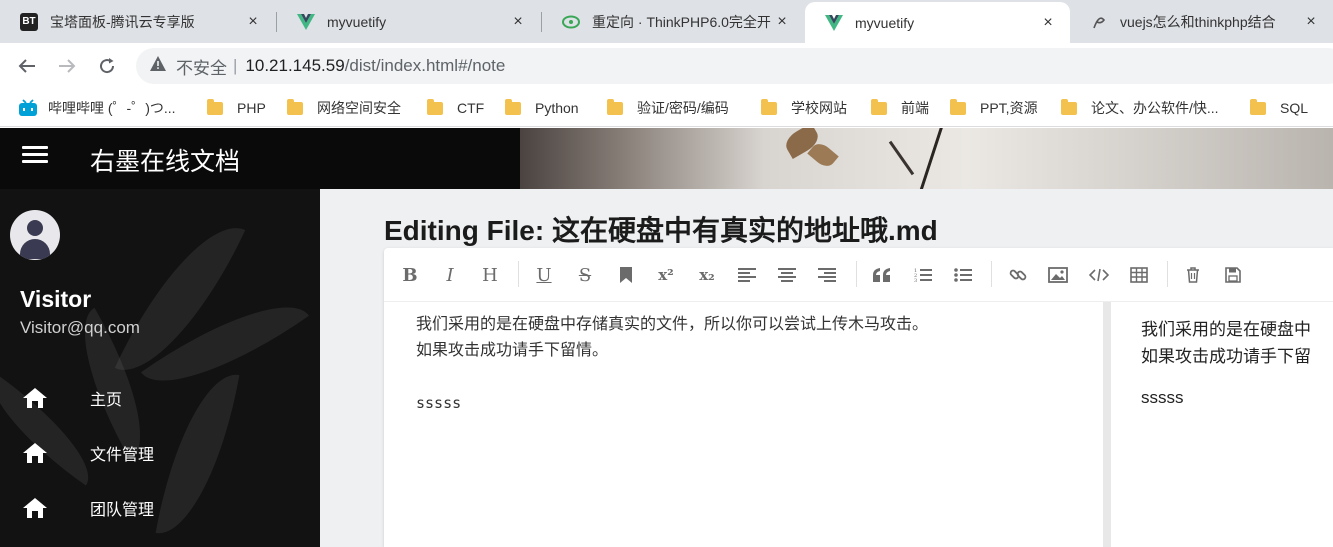 The height and width of the screenshot is (547, 1333). What do you see at coordinates (1279, 108) in the screenshot?
I see `bookmark-sql: SQL` at bounding box center [1279, 108].